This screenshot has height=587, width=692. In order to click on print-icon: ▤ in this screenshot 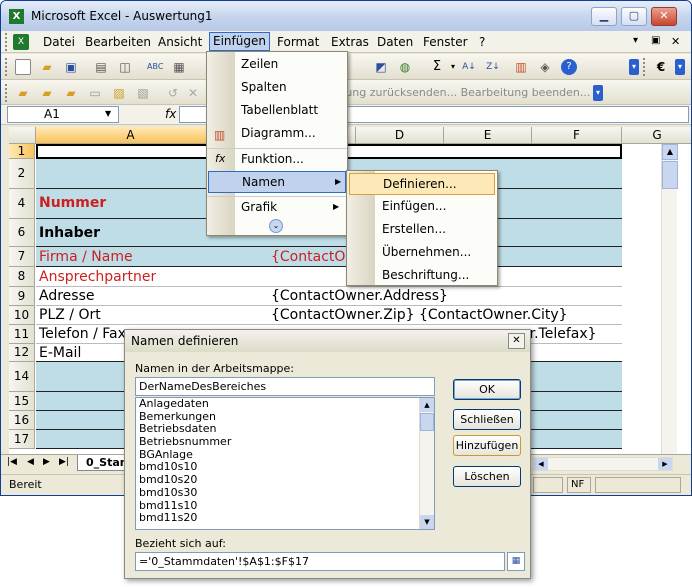, I will do `click(101, 67)`.